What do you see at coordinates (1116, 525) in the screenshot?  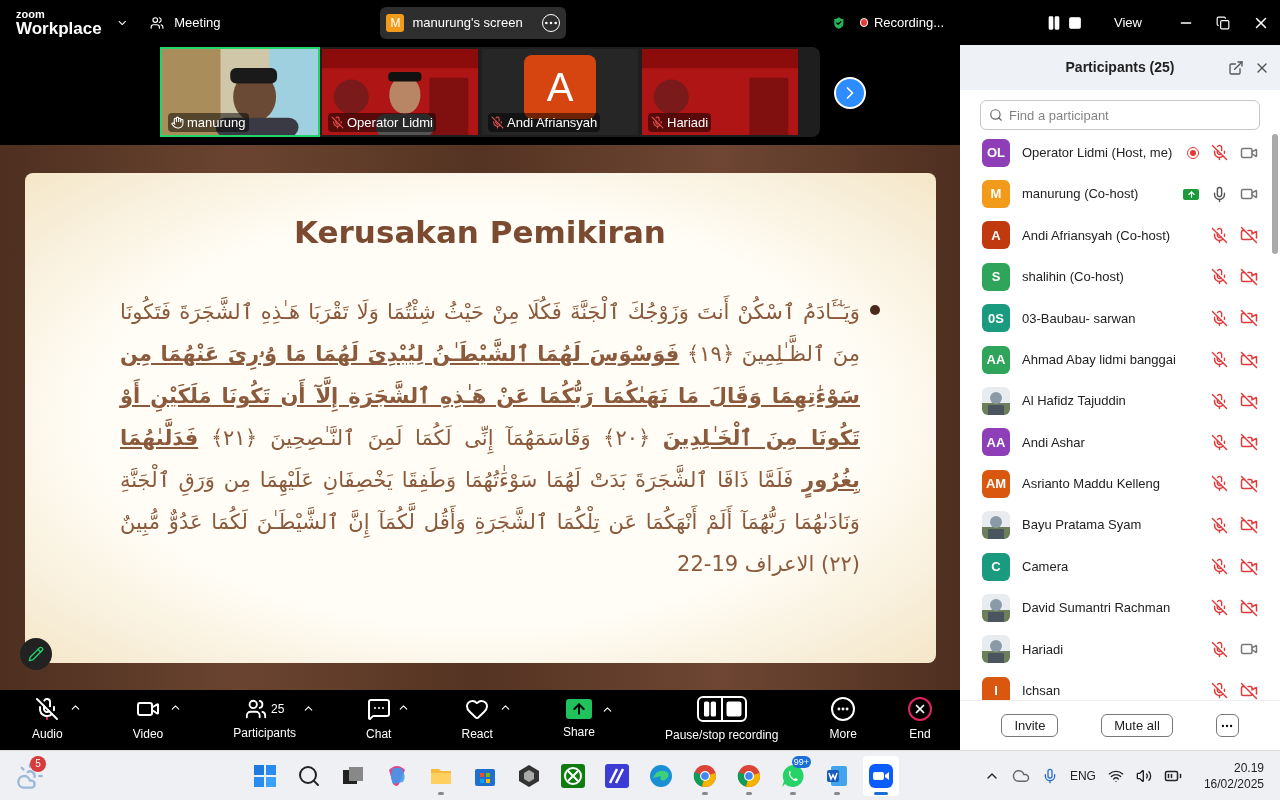 I see `participant-row: Bayu Pratama Syam` at bounding box center [1116, 525].